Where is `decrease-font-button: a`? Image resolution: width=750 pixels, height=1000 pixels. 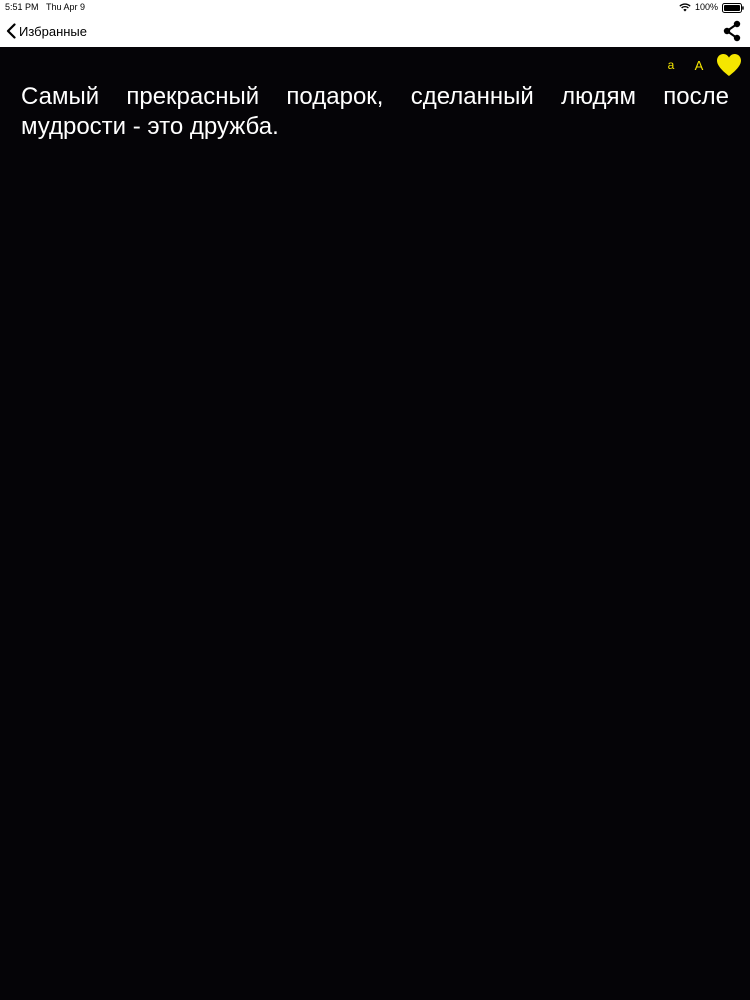 decrease-font-button: a is located at coordinates (671, 65).